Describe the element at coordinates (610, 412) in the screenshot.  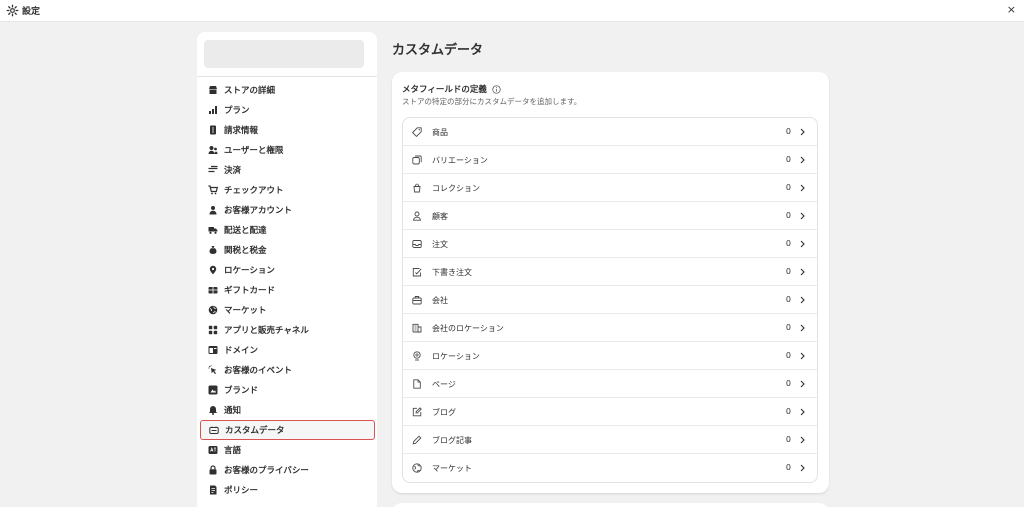
I see `list-item: ブログ 0` at that location.